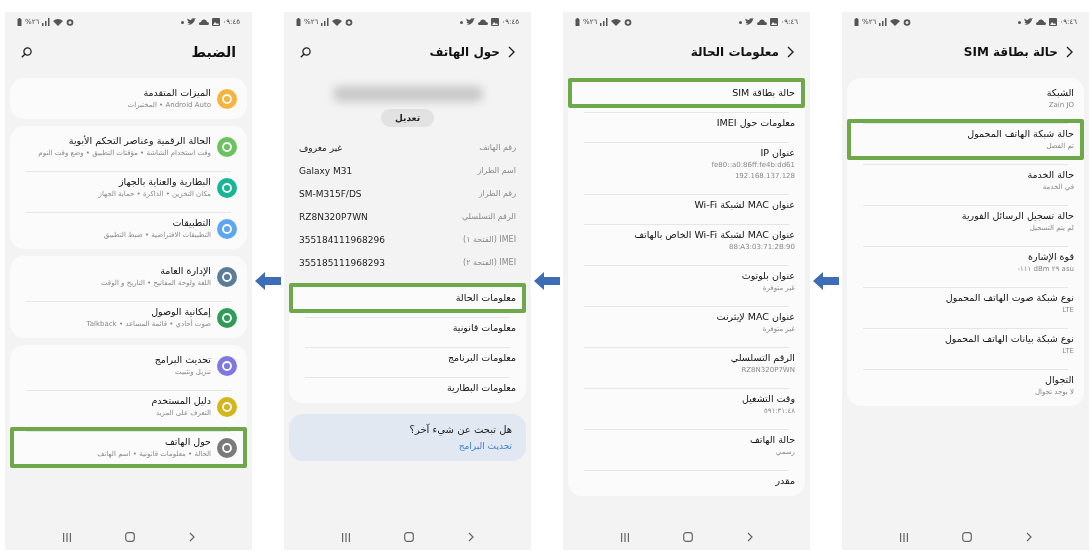  What do you see at coordinates (181, 312) in the screenshot?
I see `item-title: إمكانية الوصول` at bounding box center [181, 312].